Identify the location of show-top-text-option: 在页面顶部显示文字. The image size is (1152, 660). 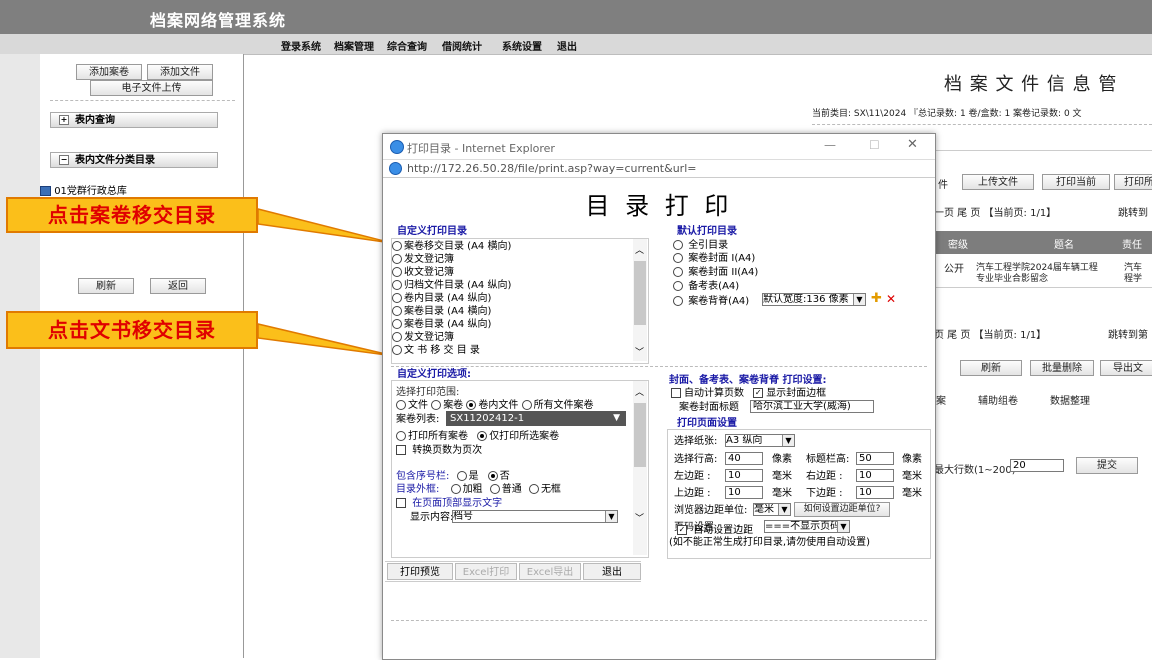
(449, 503).